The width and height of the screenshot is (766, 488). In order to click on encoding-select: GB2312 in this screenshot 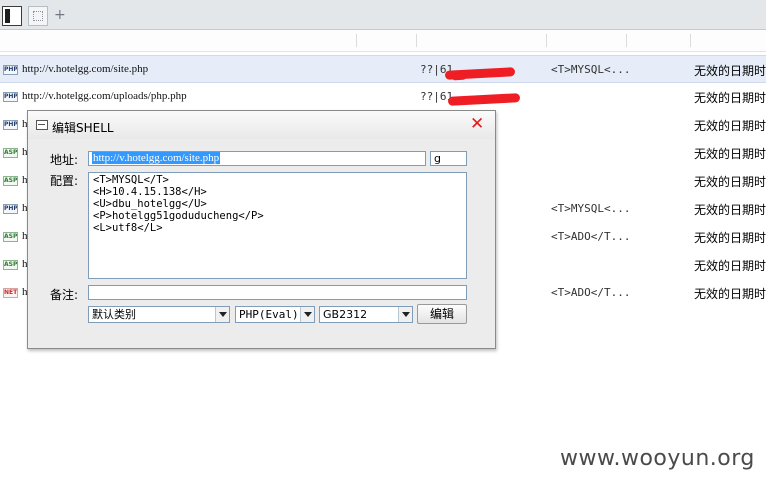, I will do `click(366, 314)`.